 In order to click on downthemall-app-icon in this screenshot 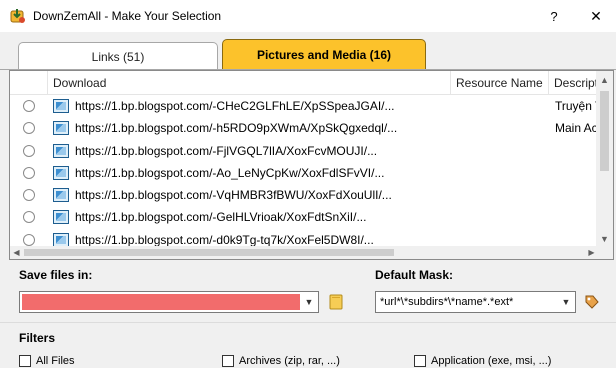, I will do `click(18, 16)`.